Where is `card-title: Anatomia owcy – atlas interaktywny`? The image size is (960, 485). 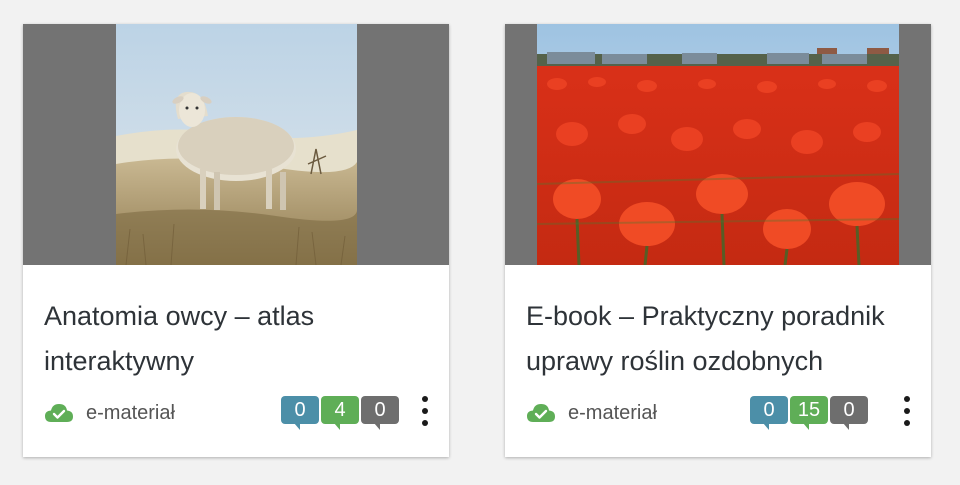
card-title: Anatomia owcy – atlas interaktywny is located at coordinates (234, 339).